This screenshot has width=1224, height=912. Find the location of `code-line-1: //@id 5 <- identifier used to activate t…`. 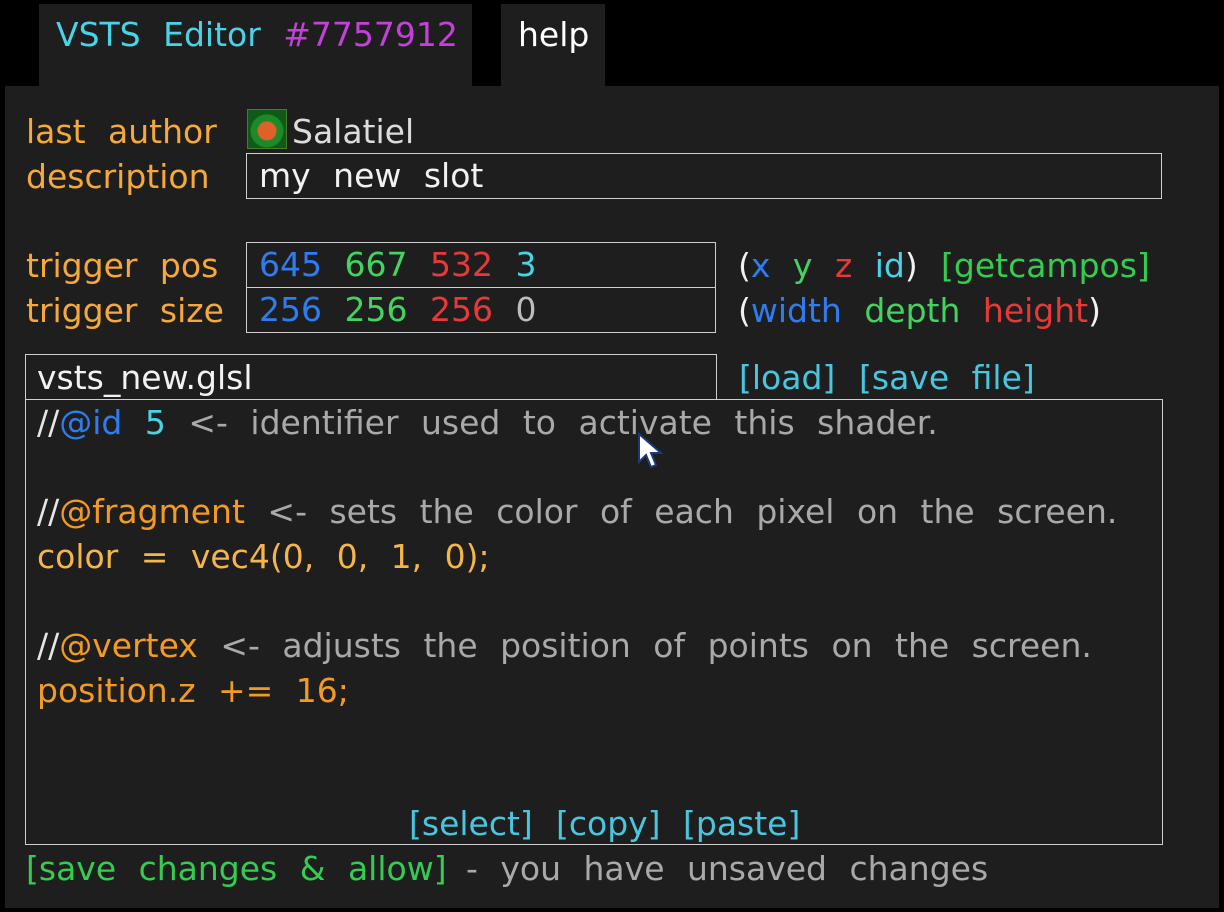

code-line-1: //@id 5 <- identifier used to activate t… is located at coordinates (487, 423).